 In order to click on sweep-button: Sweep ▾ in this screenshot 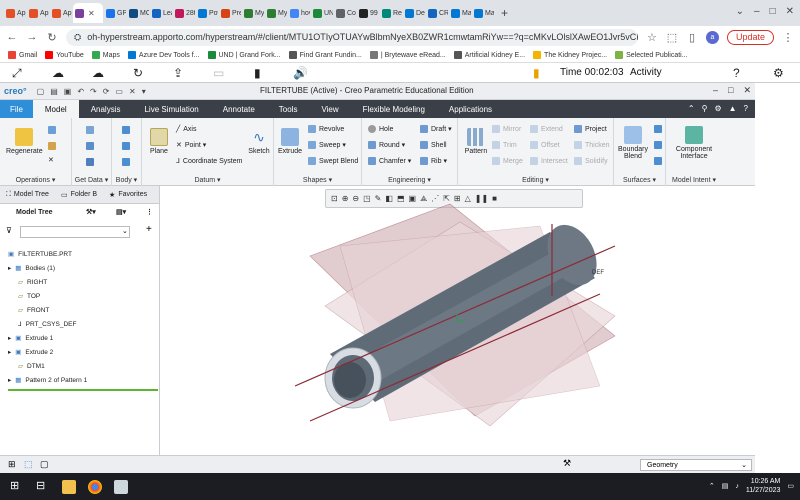, I will do `click(327, 145)`.